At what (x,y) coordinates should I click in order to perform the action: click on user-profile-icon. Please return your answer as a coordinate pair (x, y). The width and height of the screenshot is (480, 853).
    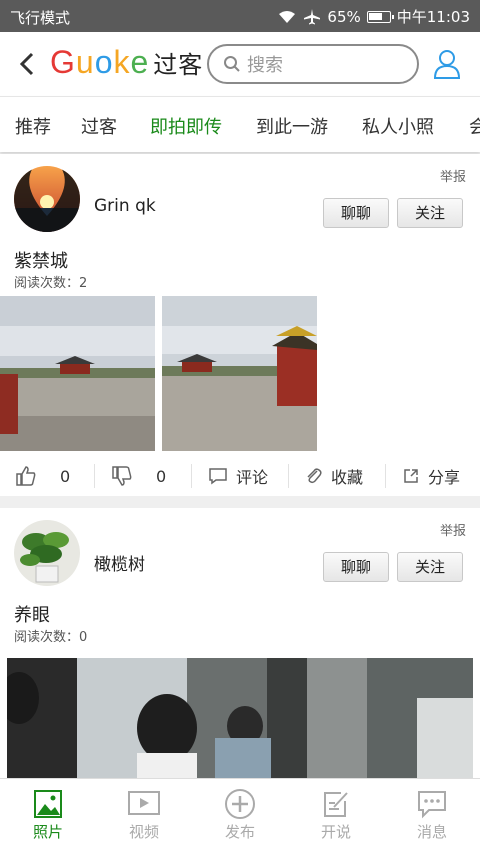
    Looking at the image, I should click on (447, 64).